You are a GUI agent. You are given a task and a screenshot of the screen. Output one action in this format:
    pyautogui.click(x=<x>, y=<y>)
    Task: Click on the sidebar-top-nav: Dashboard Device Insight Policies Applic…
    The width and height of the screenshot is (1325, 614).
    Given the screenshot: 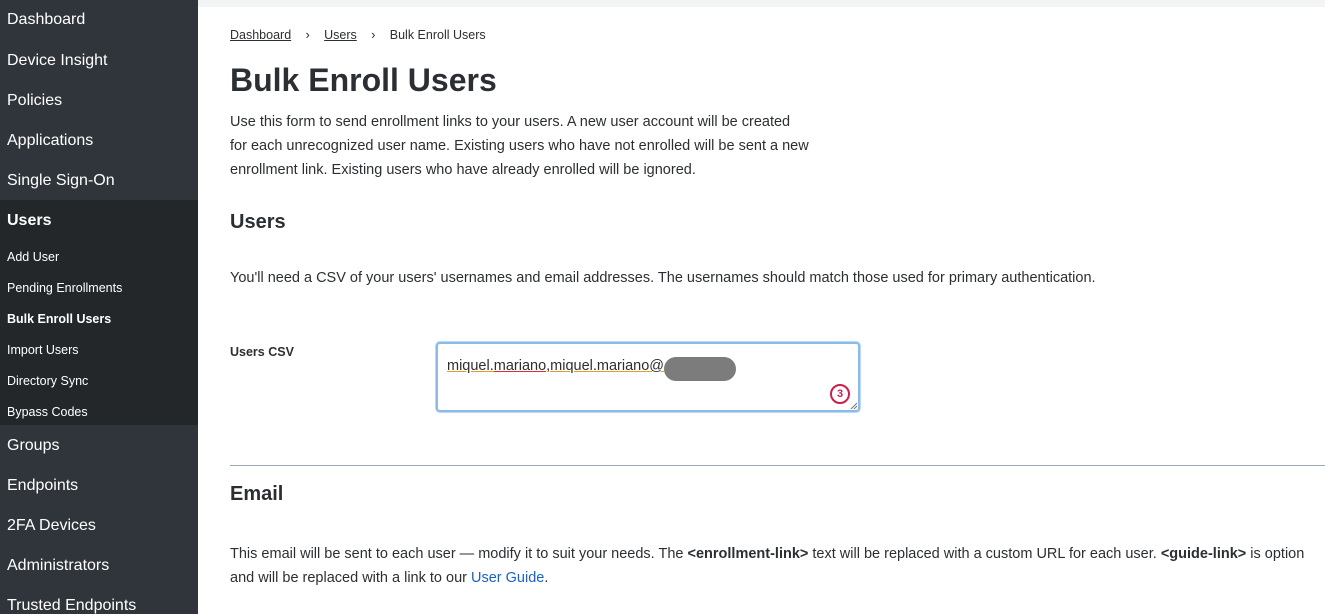 What is the action you would take?
    pyautogui.click(x=99, y=100)
    